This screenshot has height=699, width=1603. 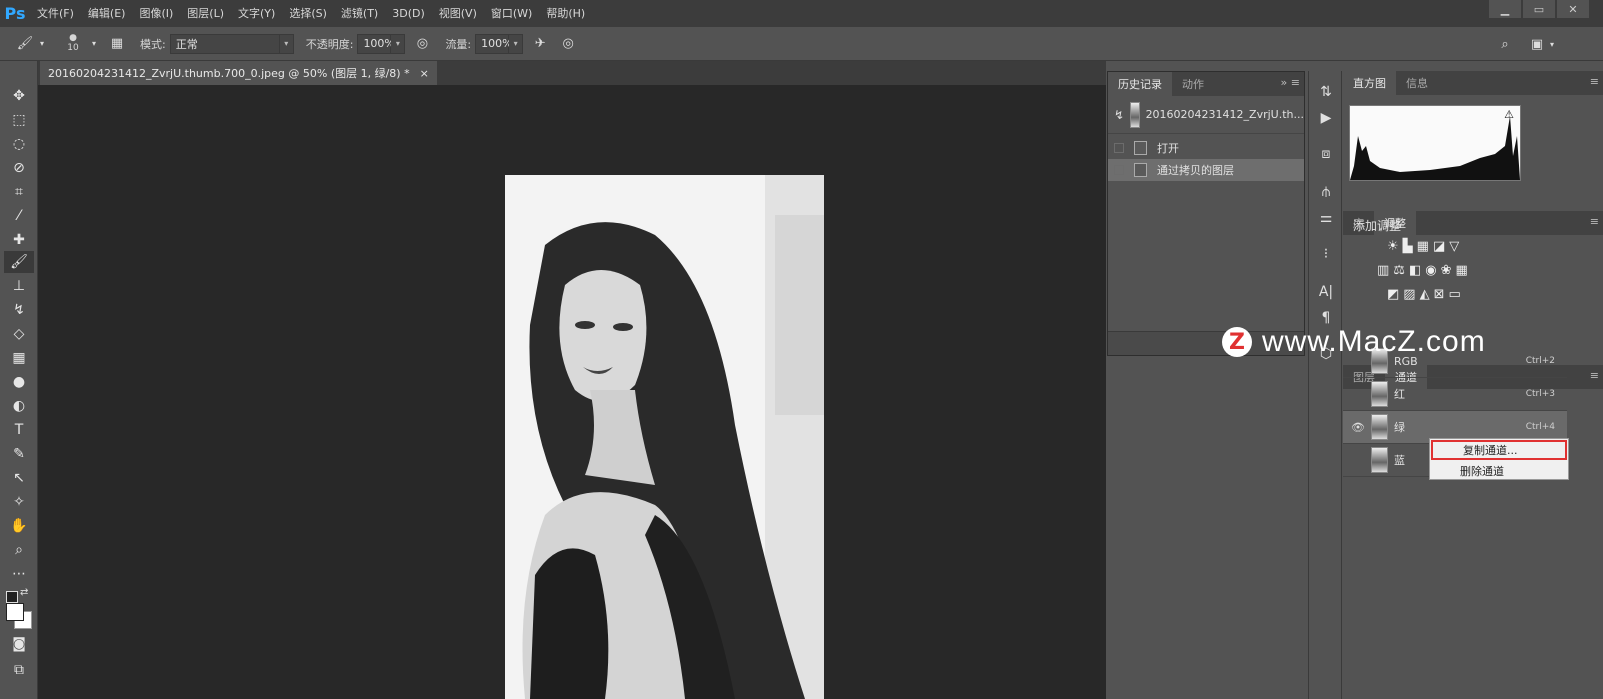 What do you see at coordinates (19, 574) in the screenshot?
I see `more-tools-icon: ⋯` at bounding box center [19, 574].